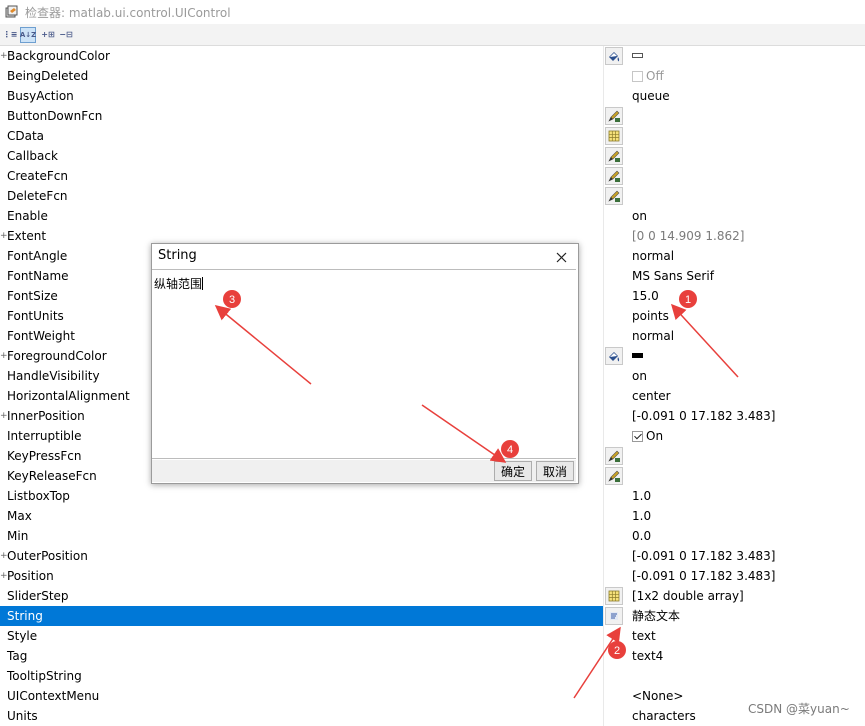  I want to click on alpha-sort-icon: A↓Z, so click(28, 34).